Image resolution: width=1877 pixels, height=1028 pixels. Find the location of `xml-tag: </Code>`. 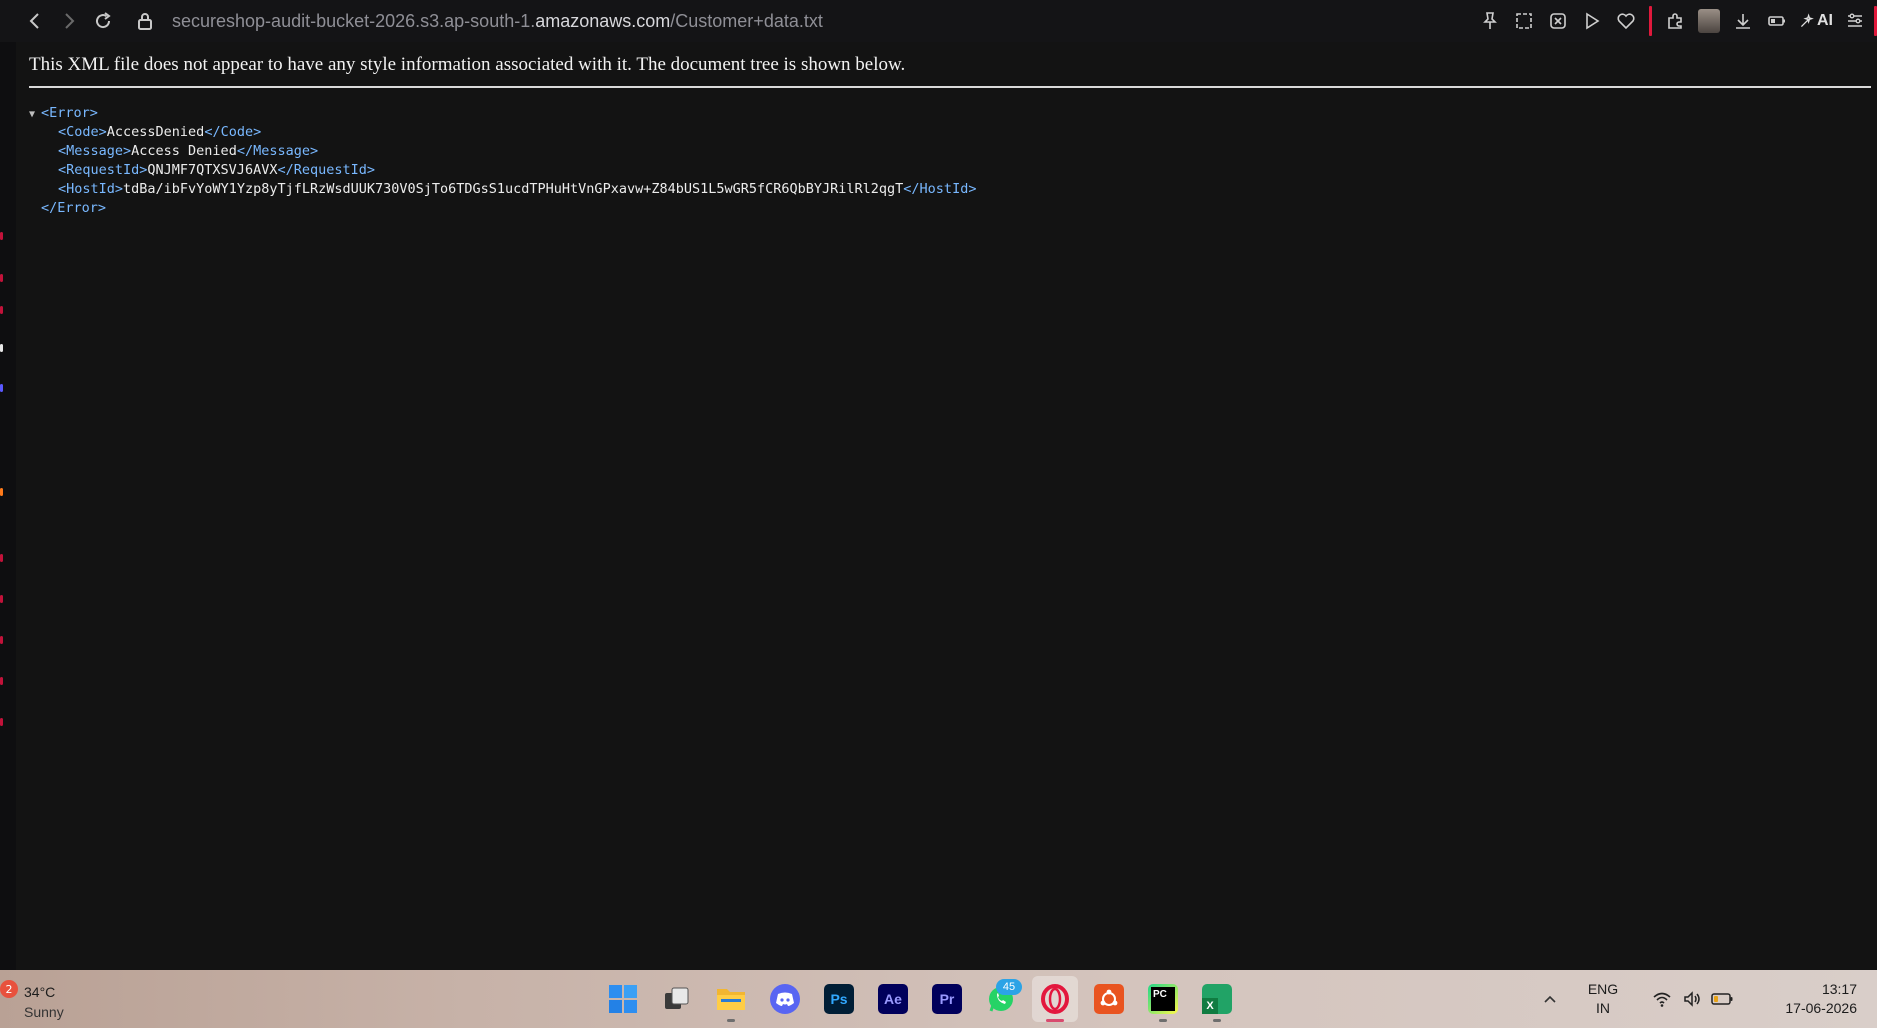

xml-tag: </Code> is located at coordinates (233, 132).